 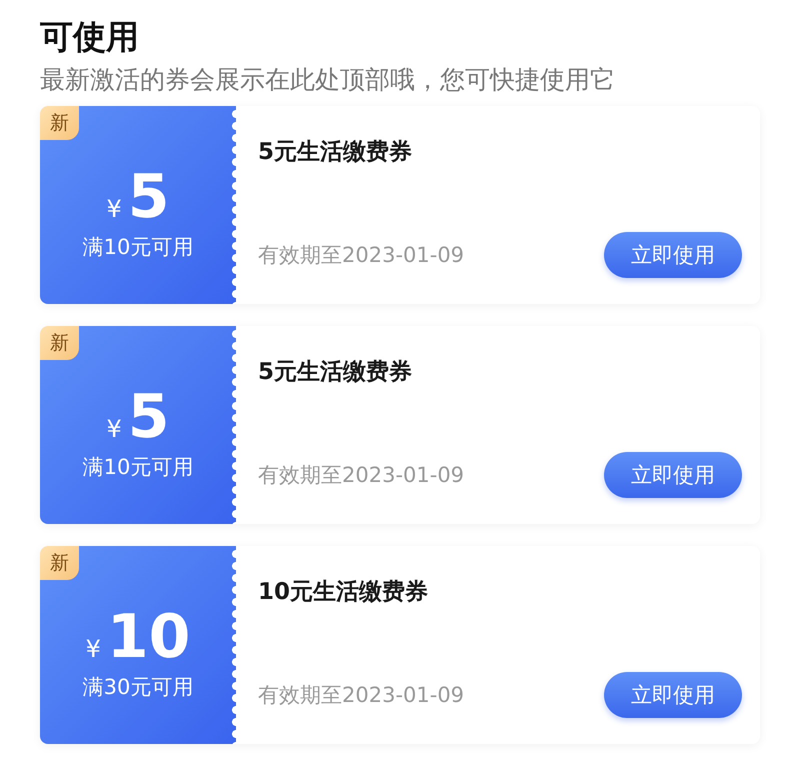 What do you see at coordinates (138, 687) in the screenshot?
I see `coupon-condition: 满30元可用` at bounding box center [138, 687].